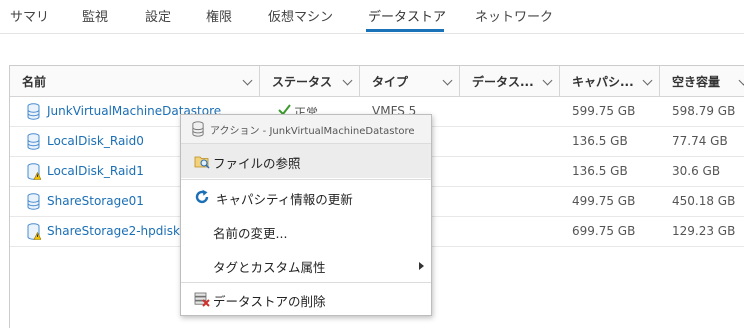 The width and height of the screenshot is (744, 328). Describe the element at coordinates (95, 171) in the screenshot. I see `datastore-name-link: LocalDisk_Raid1` at that location.